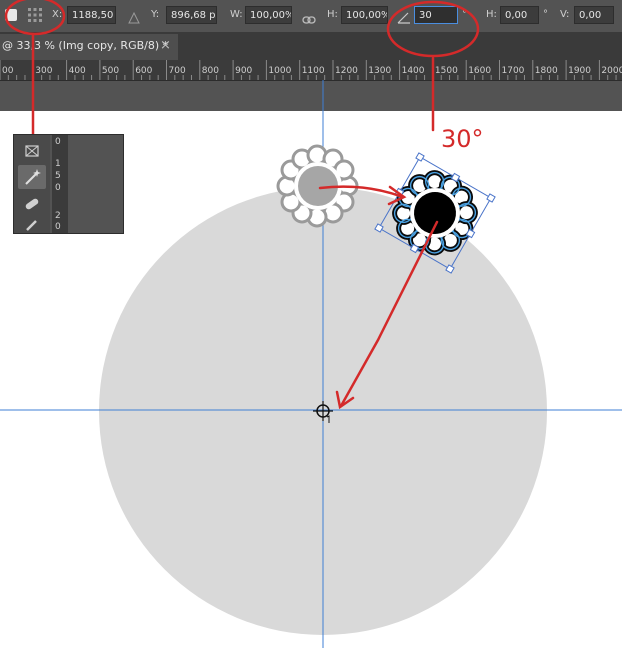 This screenshot has height=648, width=622. Describe the element at coordinates (311, 46) in the screenshot. I see `document-tab-bar: @ 33,3 % (Img copy, RGB/8) * ×` at that location.